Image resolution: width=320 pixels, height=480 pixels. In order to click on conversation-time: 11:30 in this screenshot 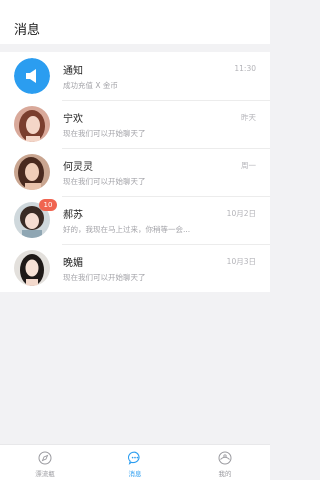, I will do `click(245, 68)`.